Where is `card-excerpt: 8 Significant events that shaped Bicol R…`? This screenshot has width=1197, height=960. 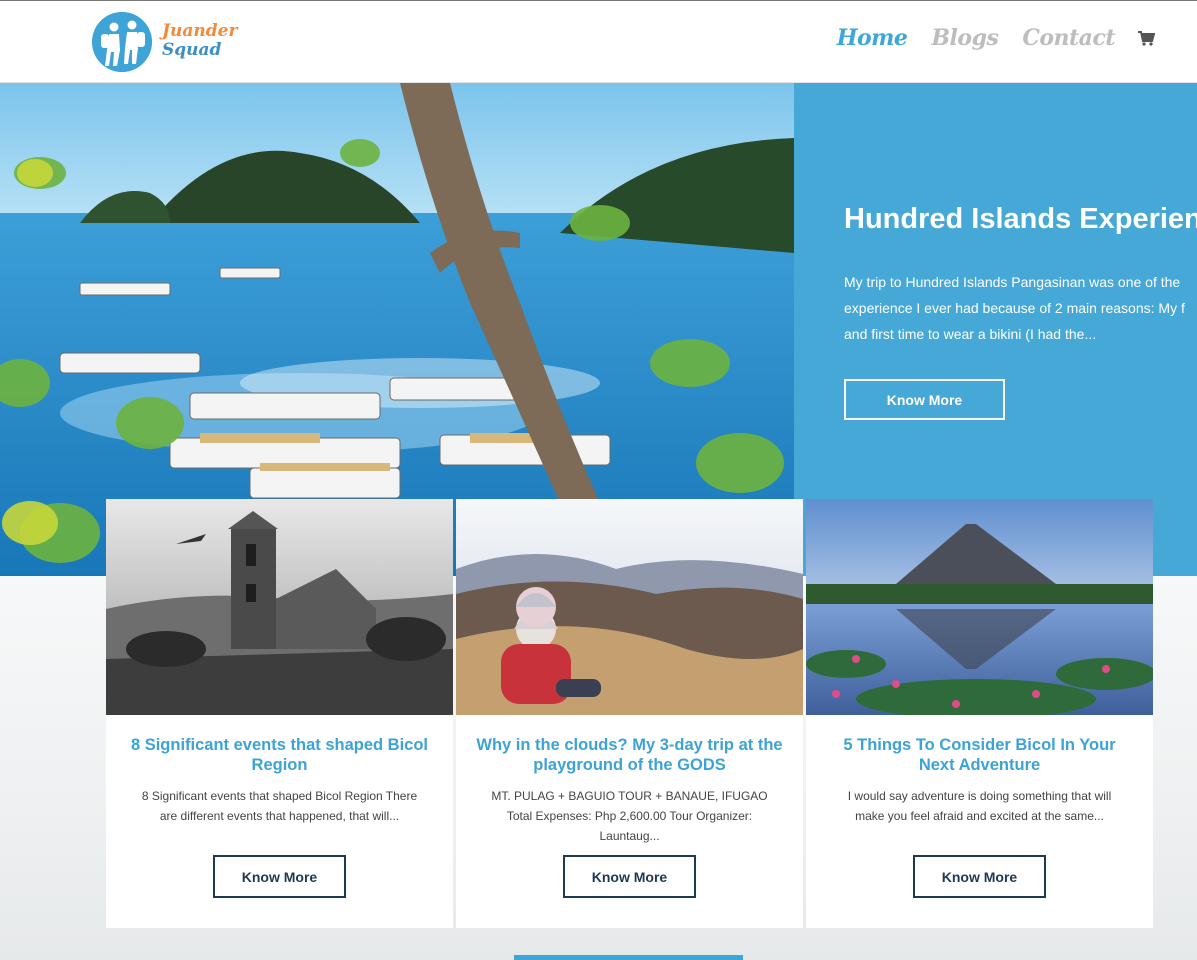 card-excerpt: 8 Significant events that shaped Bicol R… is located at coordinates (279, 806).